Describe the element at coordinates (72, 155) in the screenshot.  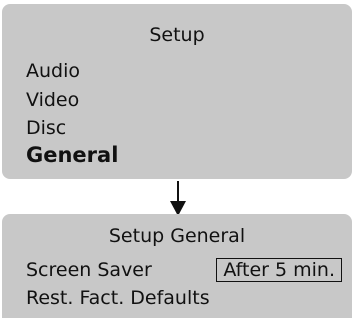
I see `menu-item-general: General` at that location.